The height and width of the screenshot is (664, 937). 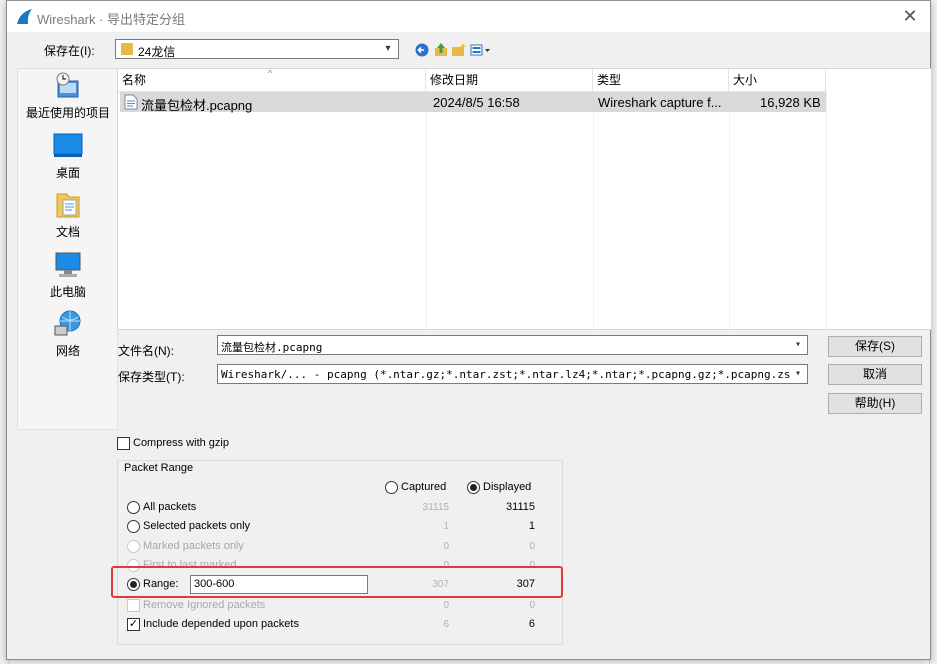 I want to click on window-title: Wireshark · 导出特定分组, so click(x=111, y=19).